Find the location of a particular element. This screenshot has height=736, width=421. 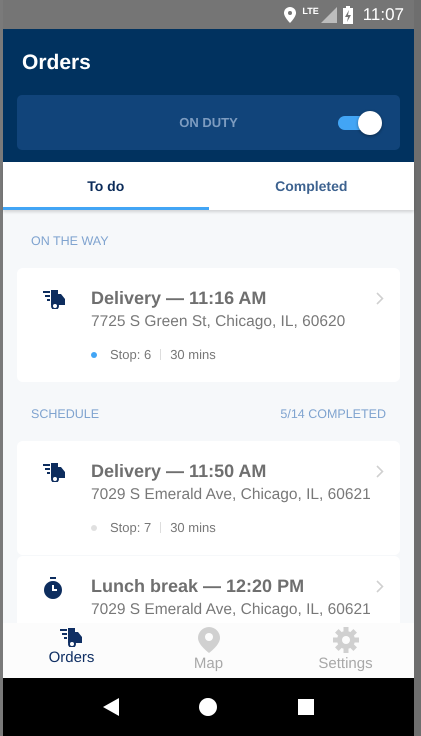

order-card: Delivery — 11:16 AM 7725 S Green St, Chicago, IL, 60620 Stop: 6 30 mins is located at coordinates (208, 325).